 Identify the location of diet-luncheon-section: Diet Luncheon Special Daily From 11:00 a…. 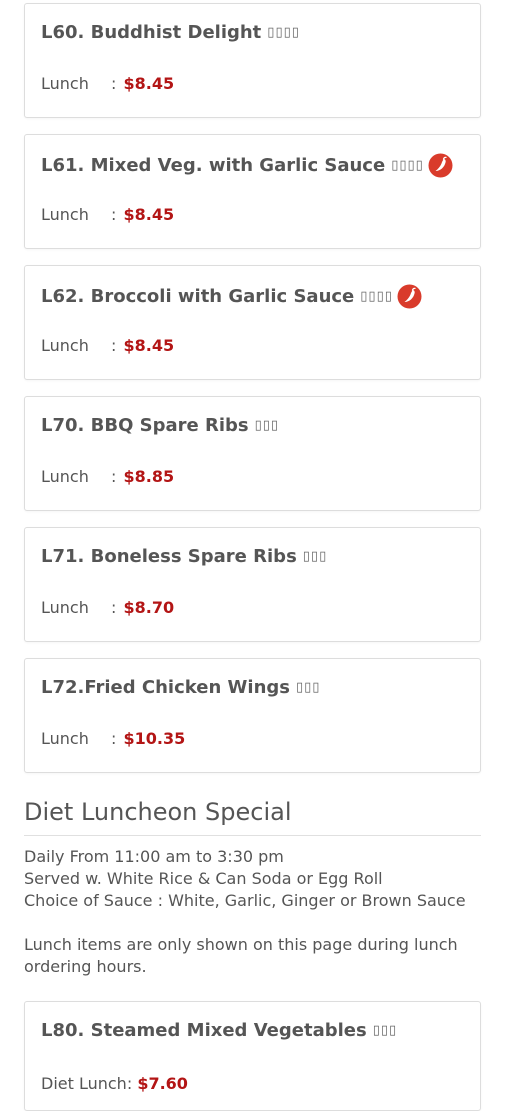
(252, 888).